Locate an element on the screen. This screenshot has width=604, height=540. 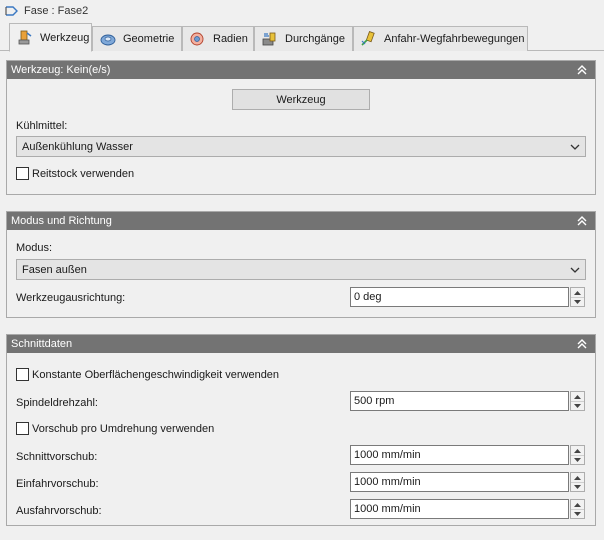
feed-per-rev-checkbox: Vorschub pro Umdrehung verwenden is located at coordinates (115, 428).